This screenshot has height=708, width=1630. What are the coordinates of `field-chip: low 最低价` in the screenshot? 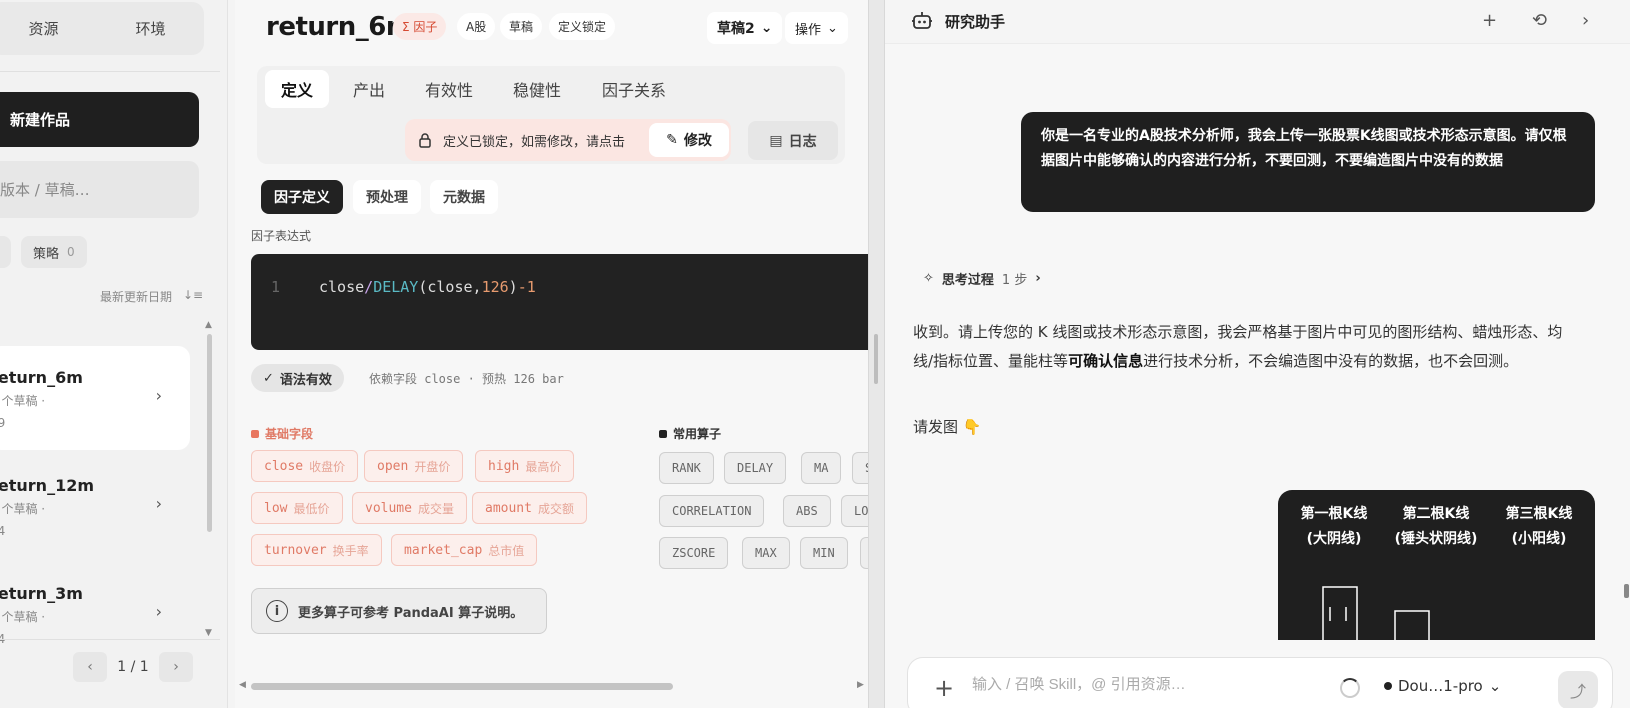 It's located at (297, 508).